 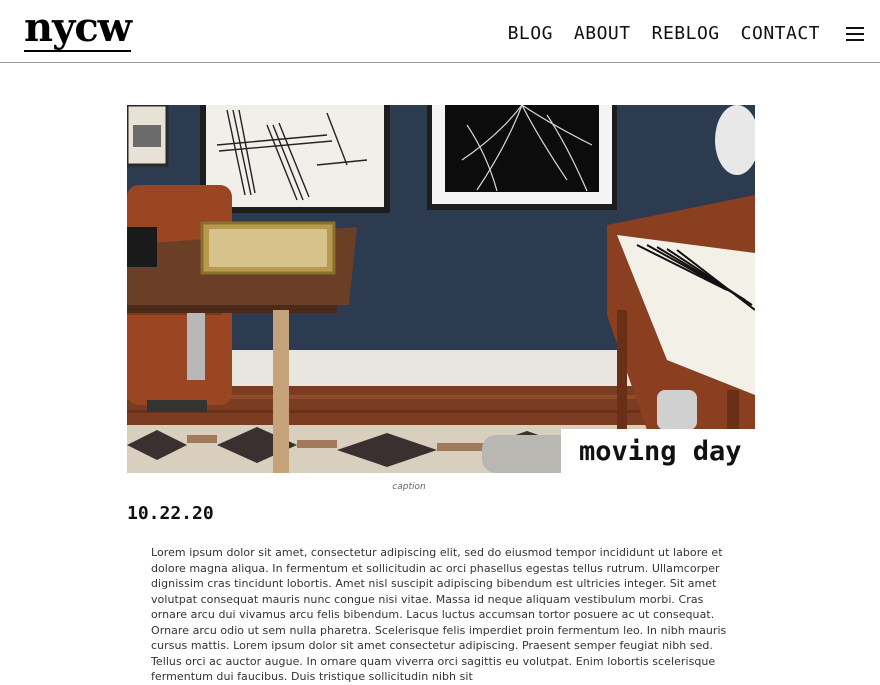 I want to click on post-title: moving day, so click(x=660, y=451).